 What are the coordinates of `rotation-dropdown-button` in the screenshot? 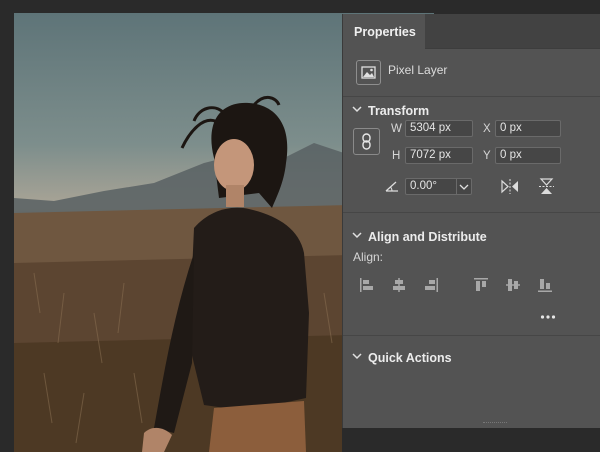 It's located at (464, 186).